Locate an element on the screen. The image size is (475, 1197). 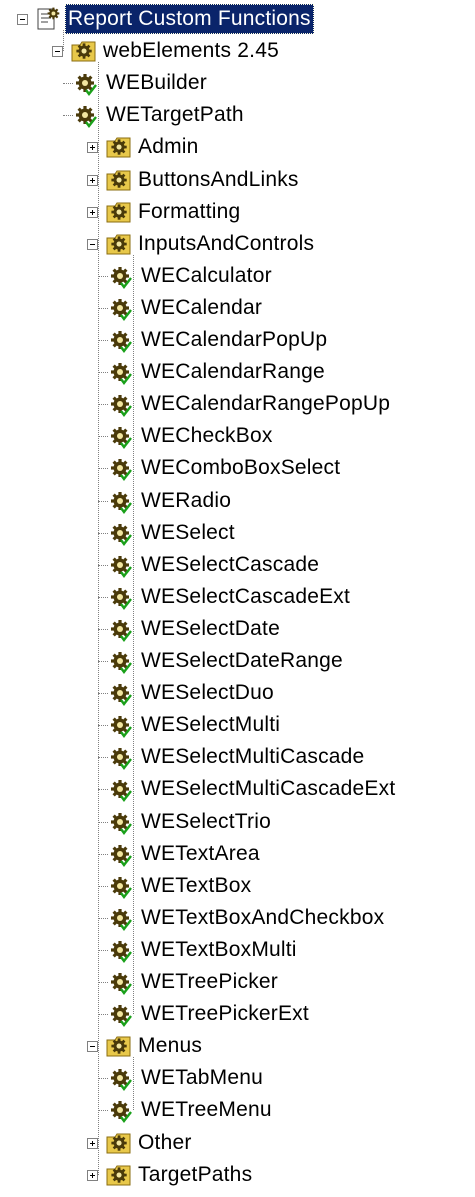
tree-node-label: Report Custom Functions is located at coordinates (189, 19).